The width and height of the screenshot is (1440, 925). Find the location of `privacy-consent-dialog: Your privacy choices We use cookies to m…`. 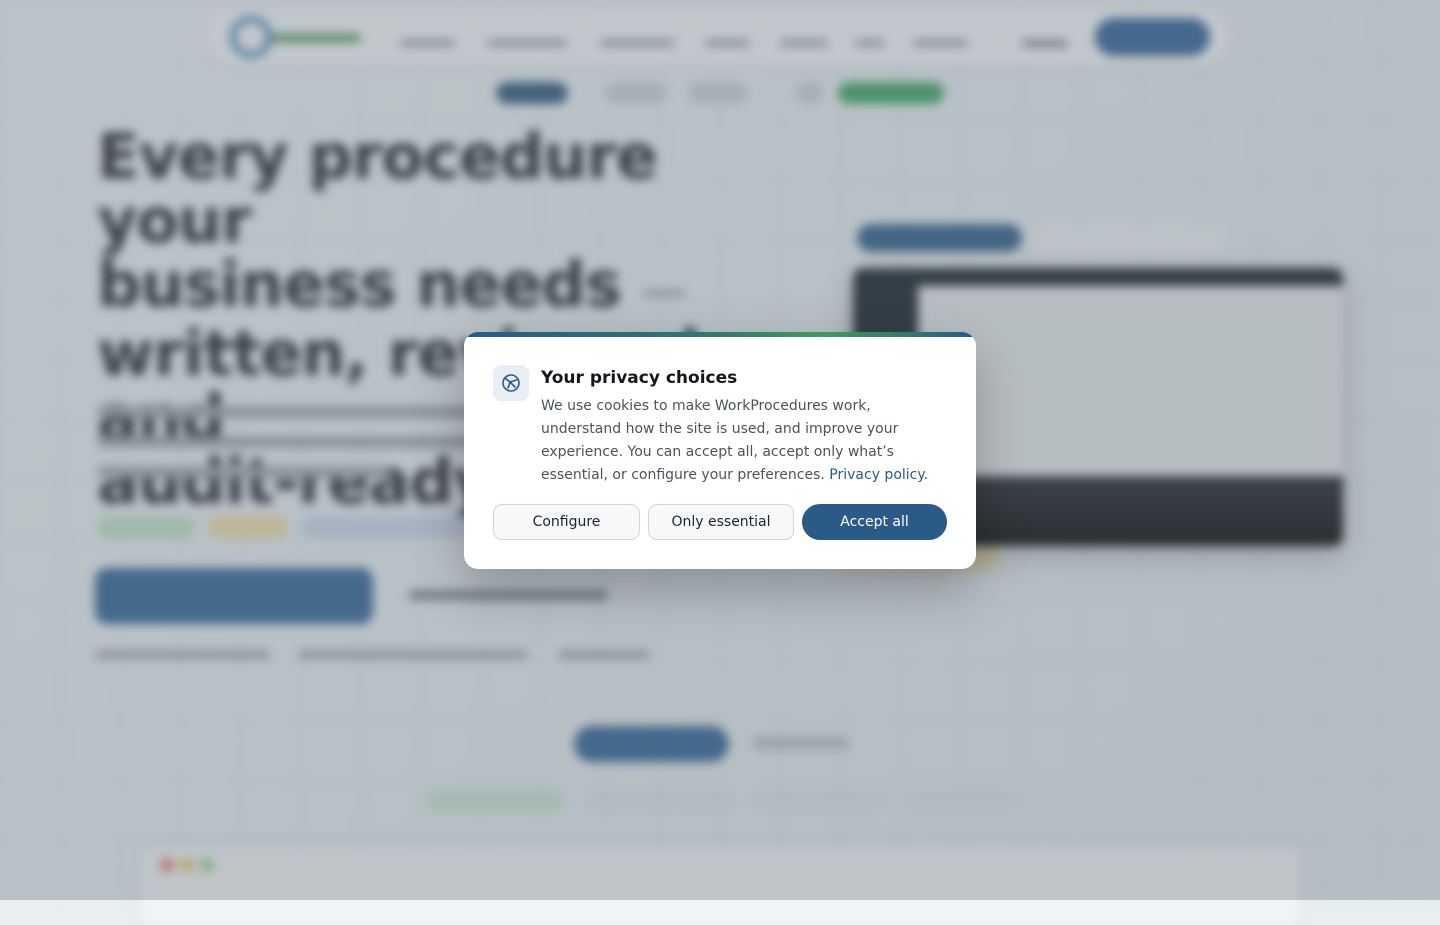

privacy-consent-dialog: Your privacy choices We use cookies to m… is located at coordinates (720, 450).